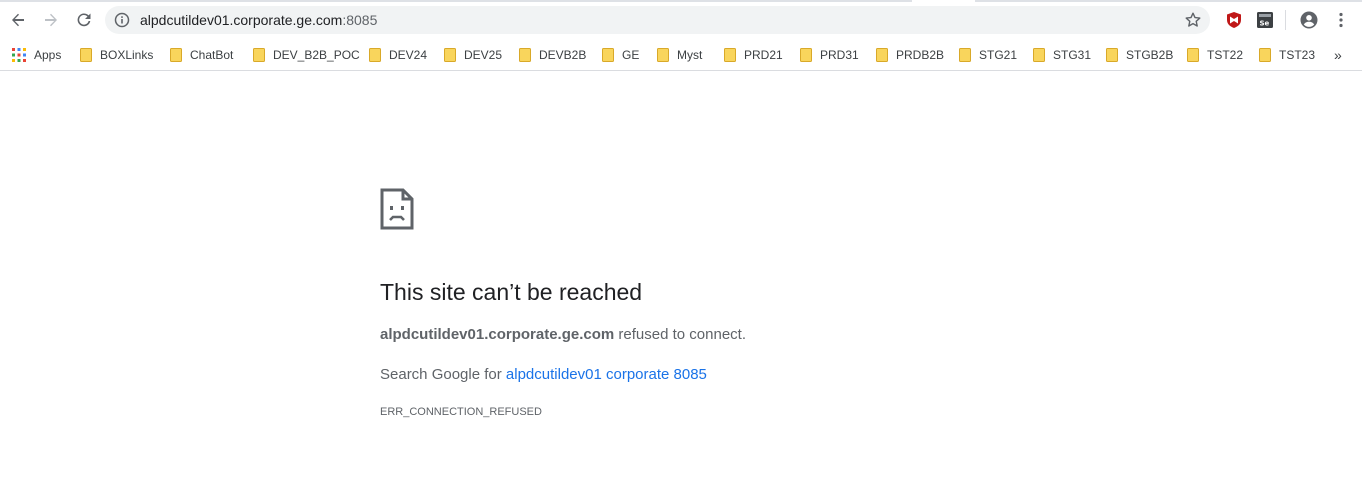  What do you see at coordinates (631, 55) in the screenshot?
I see `bookmark-label: GE` at bounding box center [631, 55].